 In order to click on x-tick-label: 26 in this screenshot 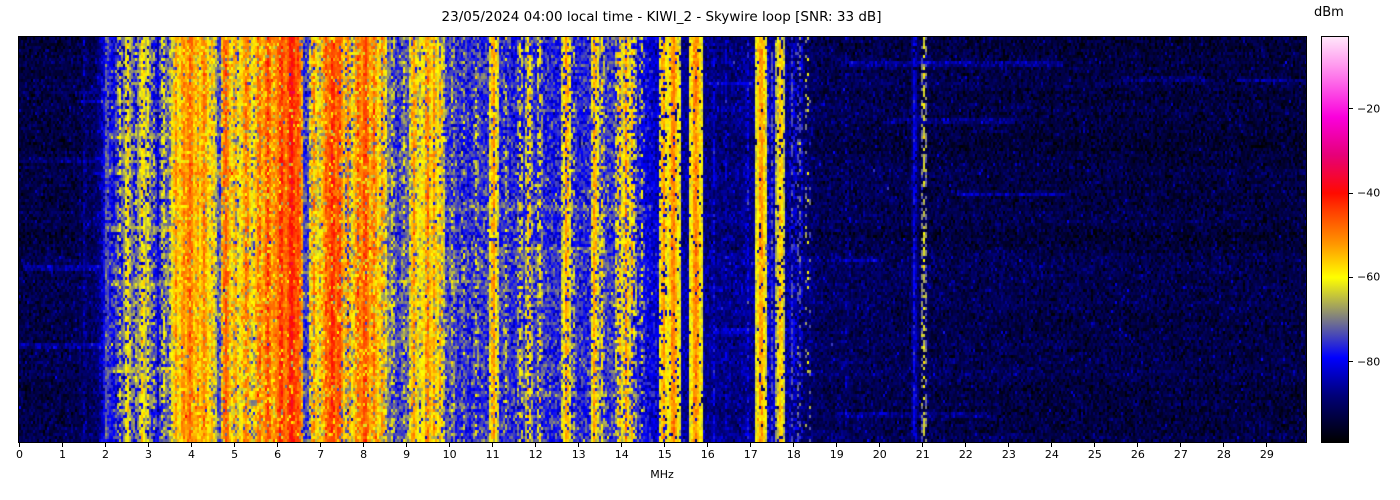, I will do `click(1137, 454)`.